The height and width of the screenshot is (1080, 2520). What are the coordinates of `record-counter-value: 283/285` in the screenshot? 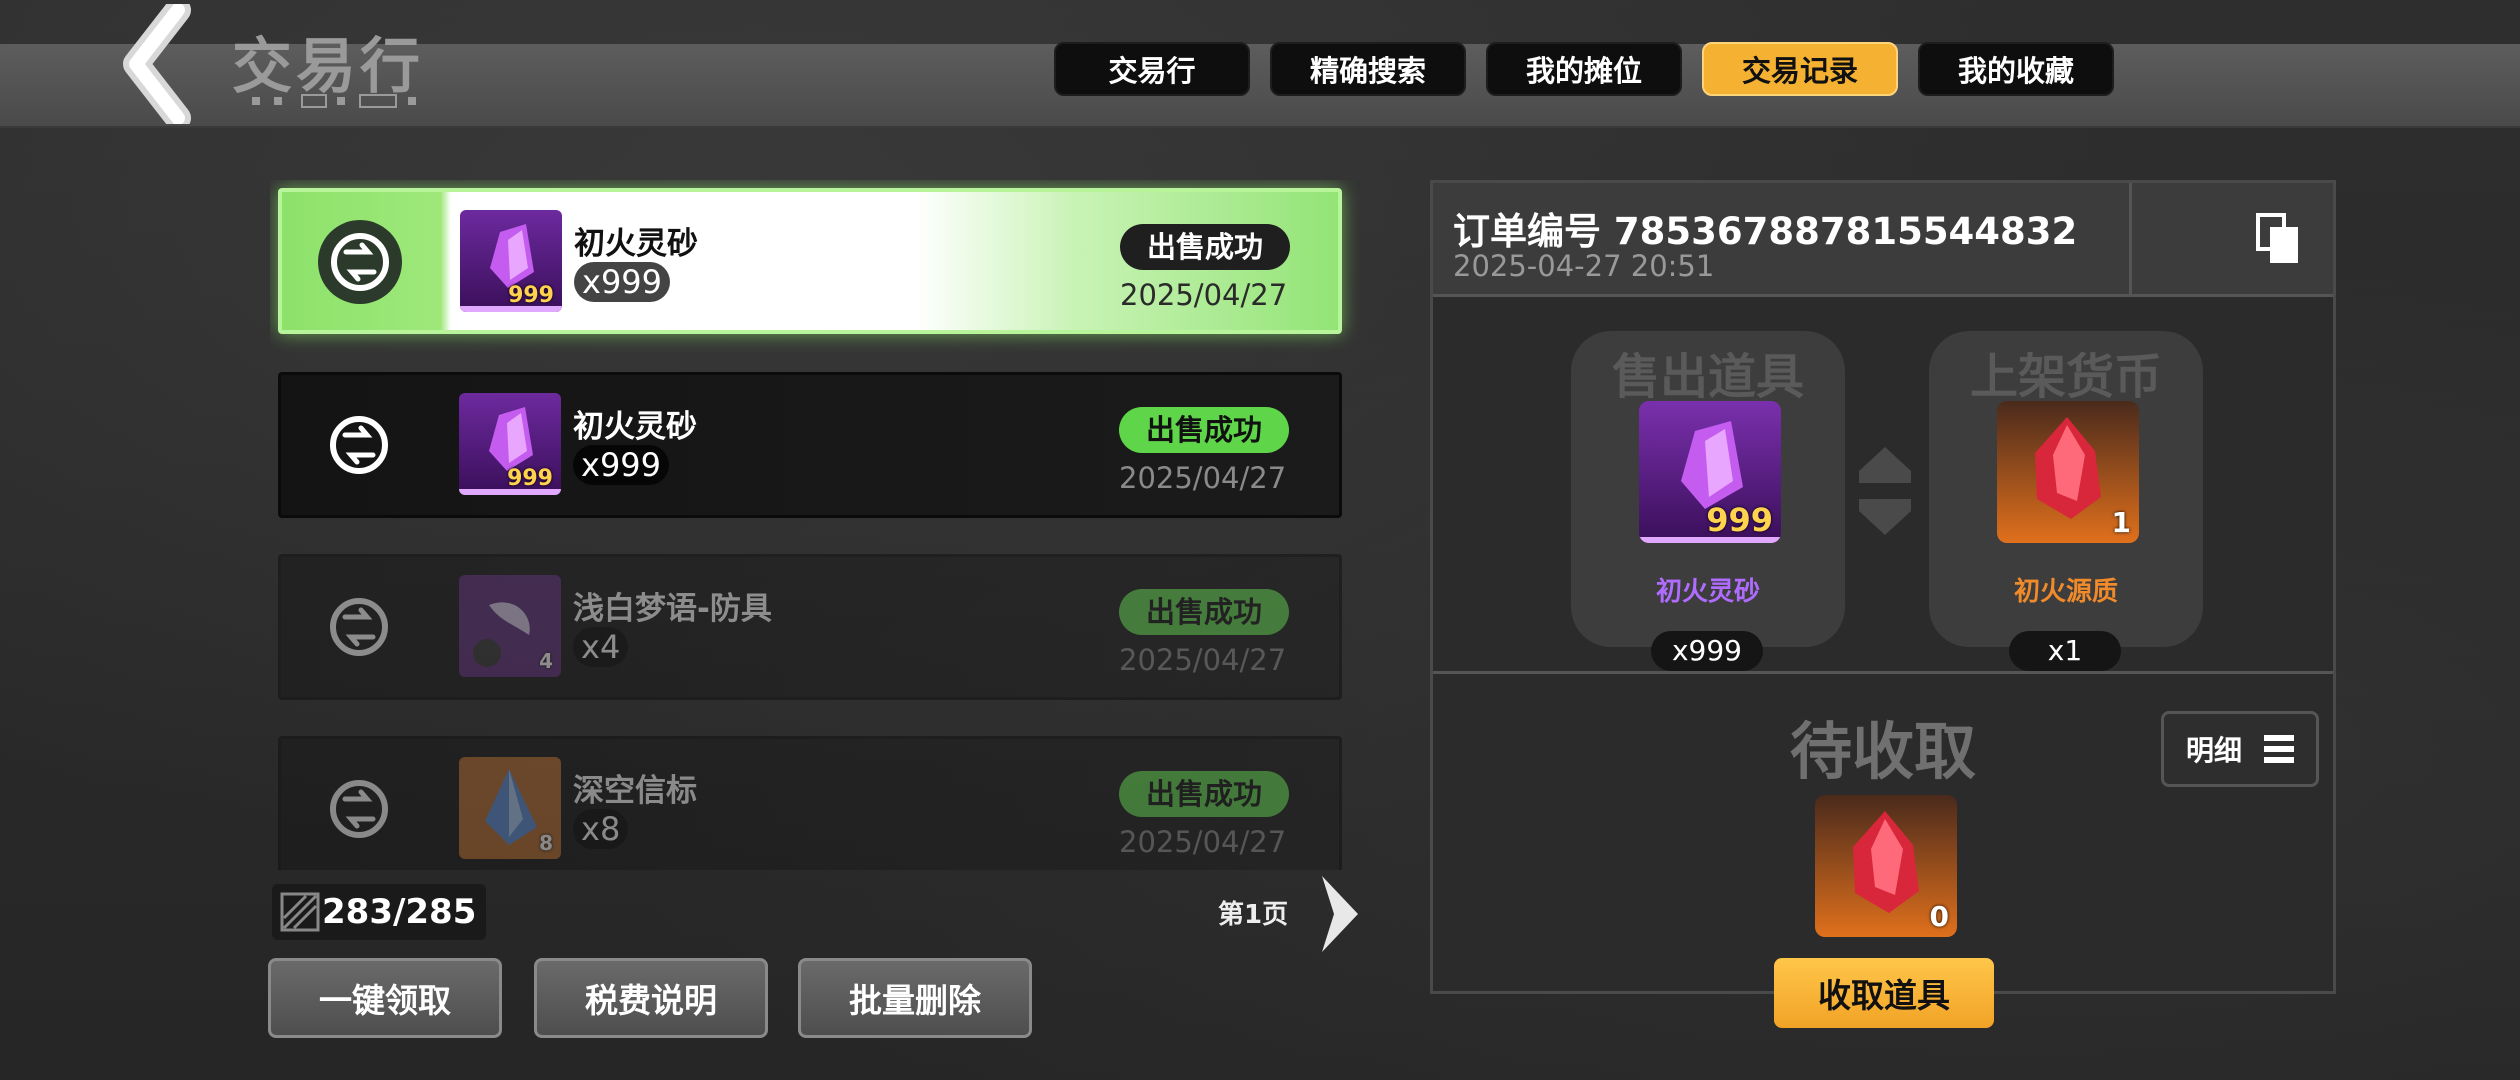 It's located at (399, 912).